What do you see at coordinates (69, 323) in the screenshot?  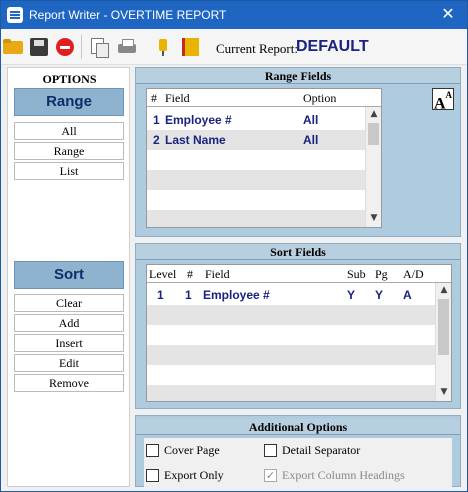 I see `sort-add-button: Add` at bounding box center [69, 323].